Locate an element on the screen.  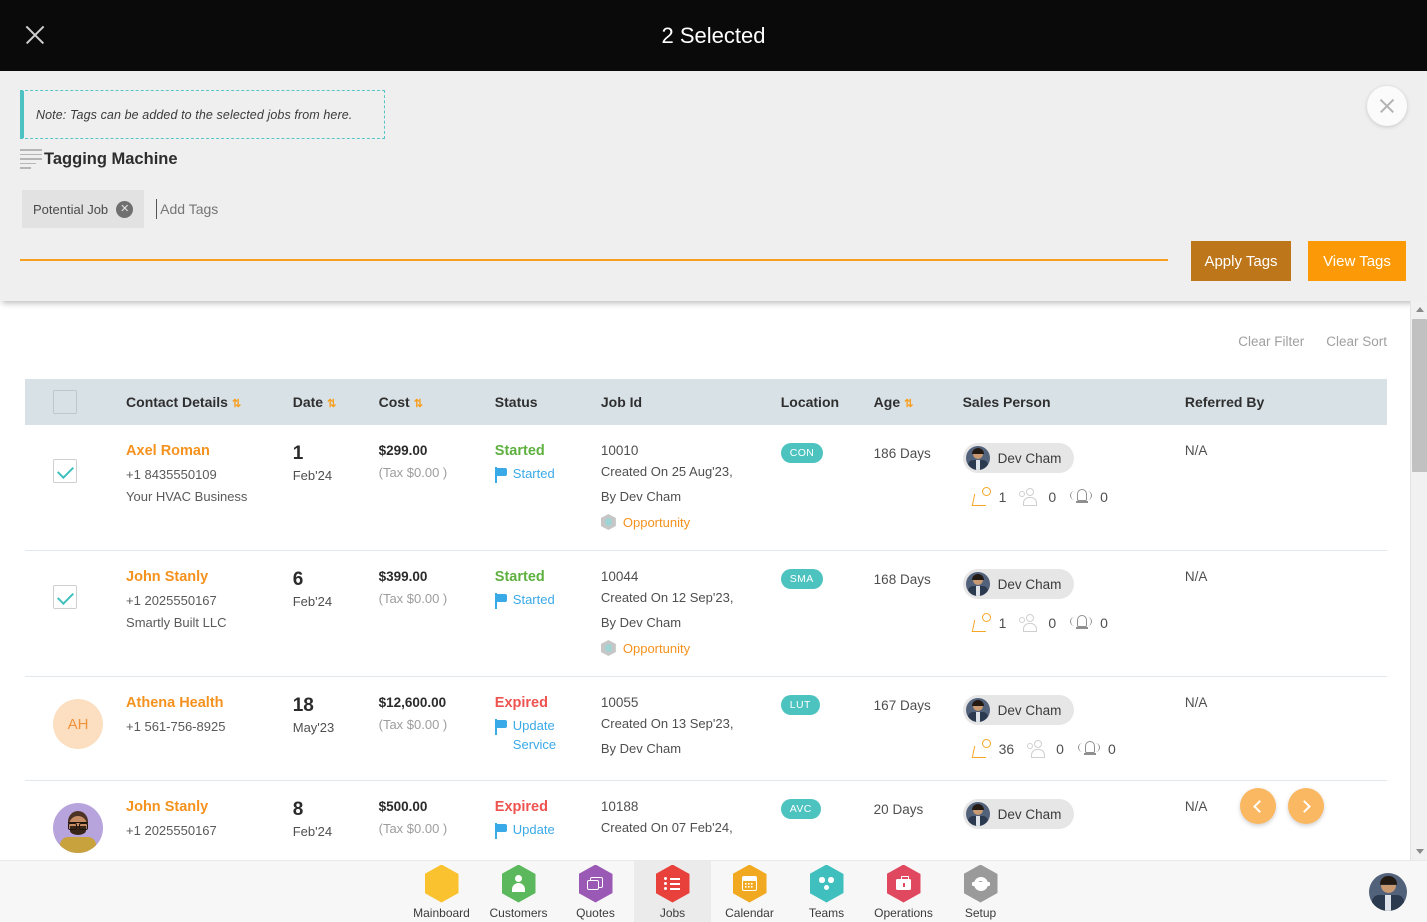
nav-item-setup: Setup is located at coordinates (980, 891).